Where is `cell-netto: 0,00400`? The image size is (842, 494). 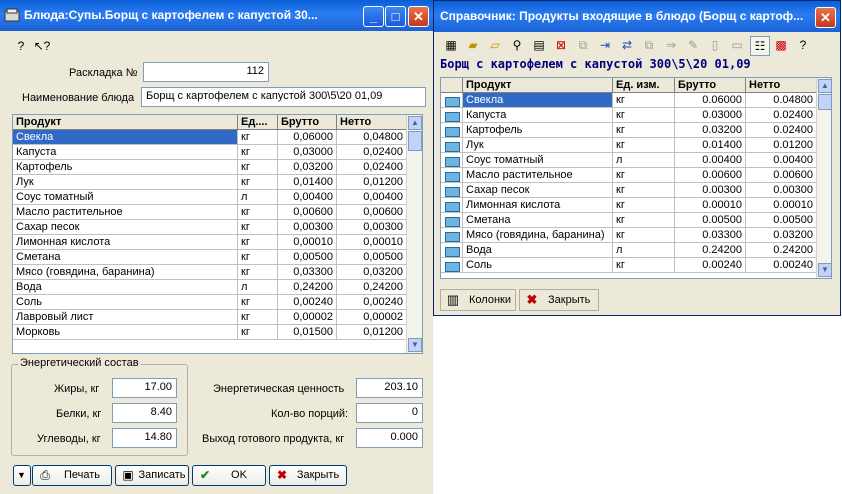
cell-netto: 0,00400 is located at coordinates (372, 197).